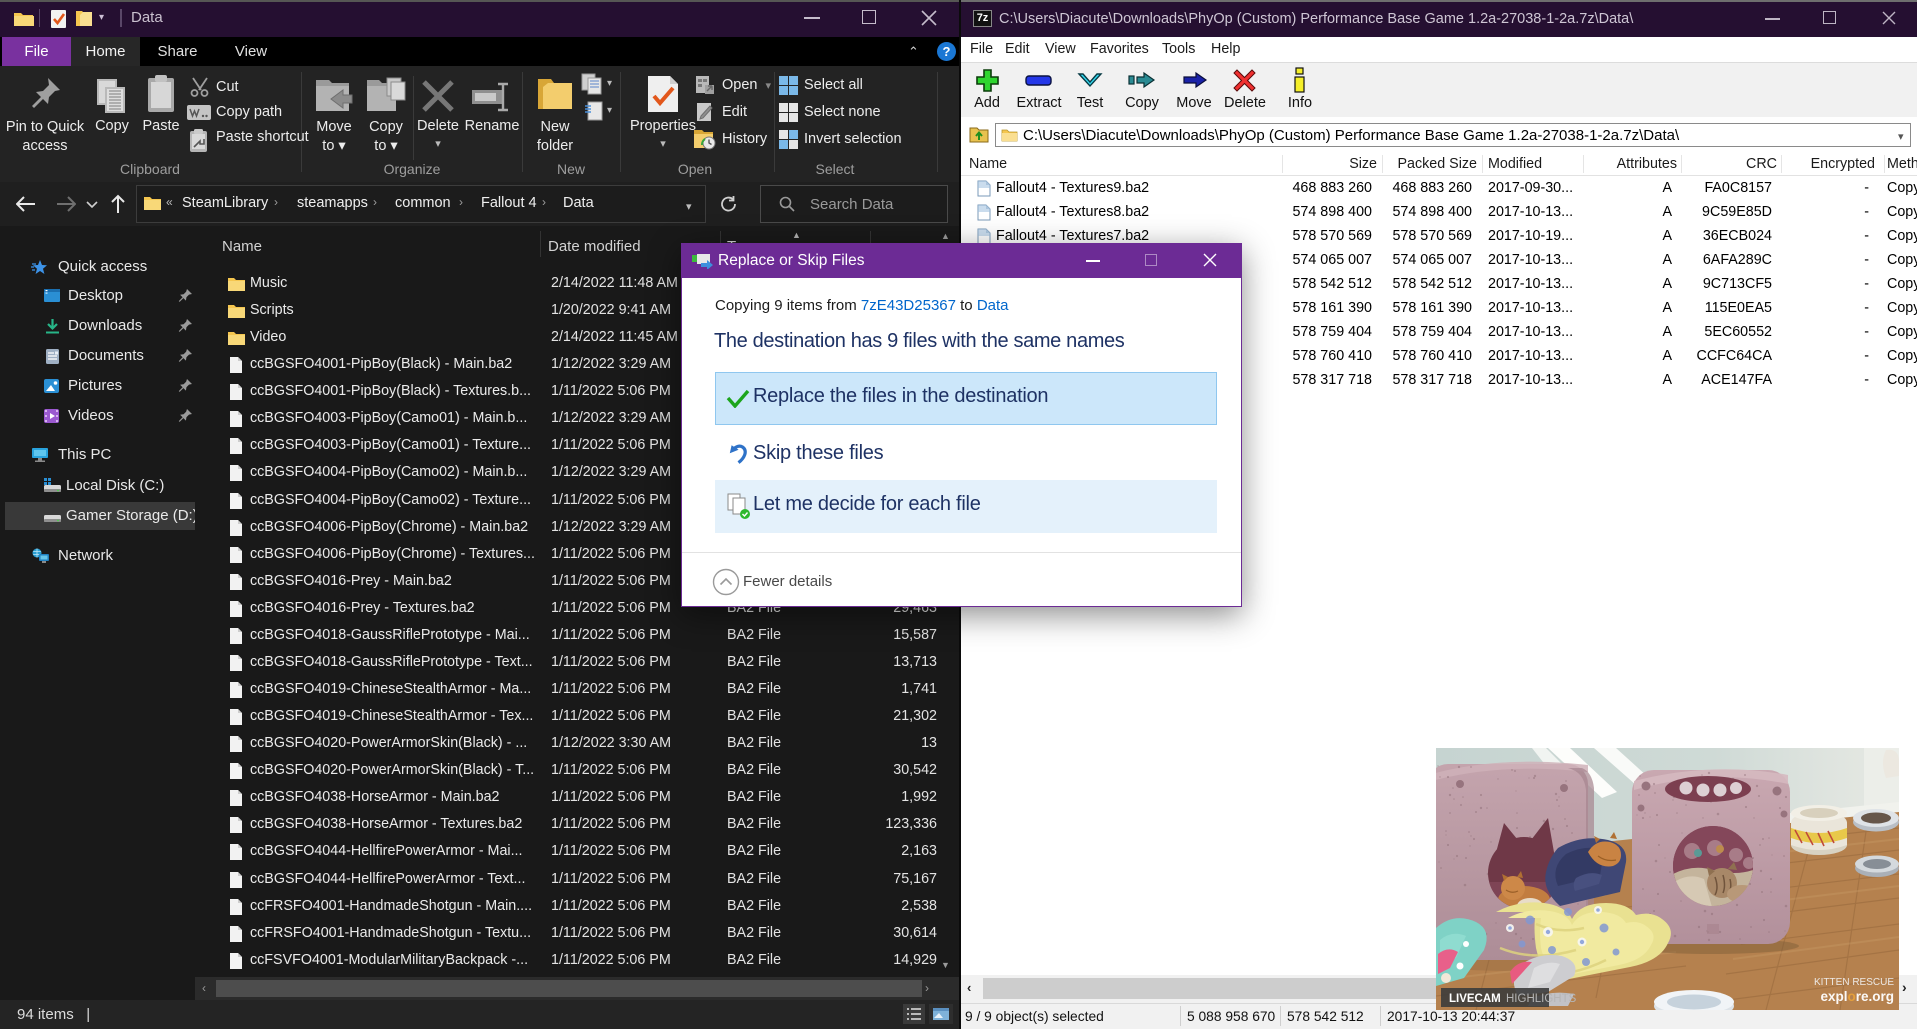 This screenshot has width=1917, height=1029. What do you see at coordinates (1541, 999) in the screenshot?
I see `svg-text: HIGHLIGHTS` at bounding box center [1541, 999].